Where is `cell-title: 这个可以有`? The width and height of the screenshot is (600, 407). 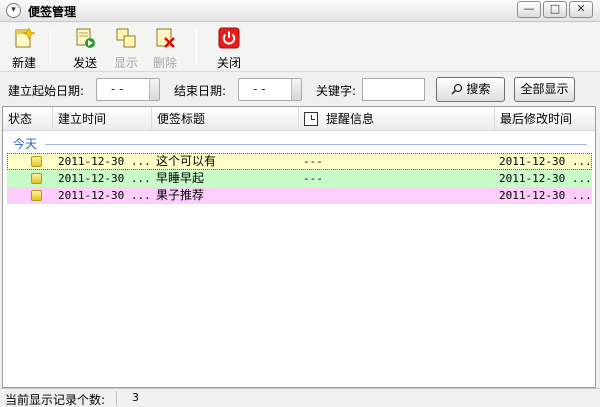 cell-title: 这个可以有 is located at coordinates (186, 161).